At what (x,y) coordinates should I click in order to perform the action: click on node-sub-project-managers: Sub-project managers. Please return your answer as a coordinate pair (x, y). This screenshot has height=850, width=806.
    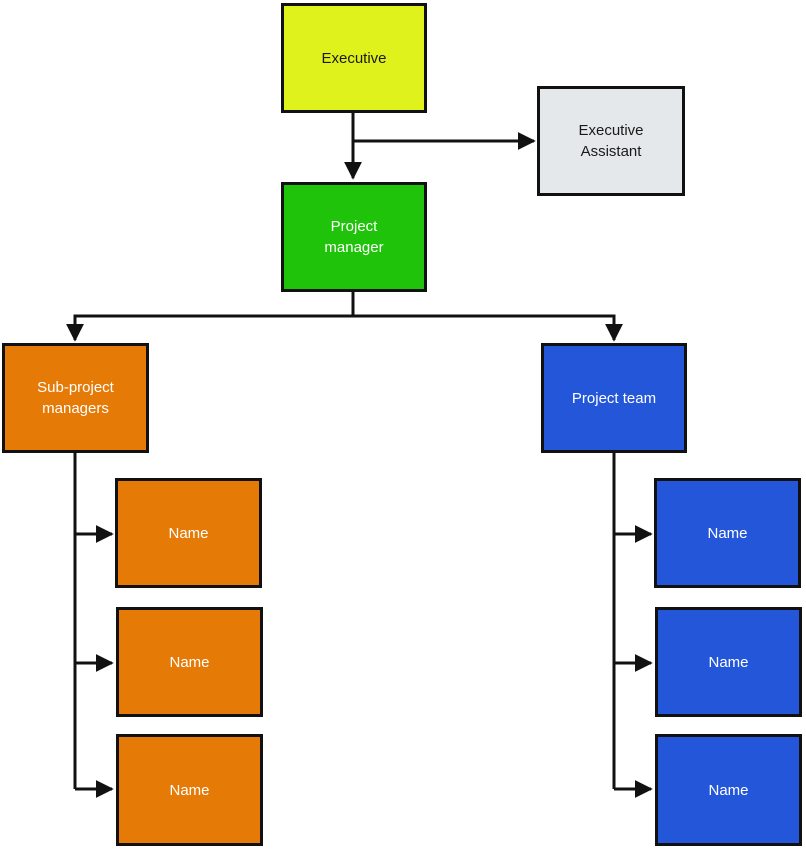
    Looking at the image, I should click on (75, 398).